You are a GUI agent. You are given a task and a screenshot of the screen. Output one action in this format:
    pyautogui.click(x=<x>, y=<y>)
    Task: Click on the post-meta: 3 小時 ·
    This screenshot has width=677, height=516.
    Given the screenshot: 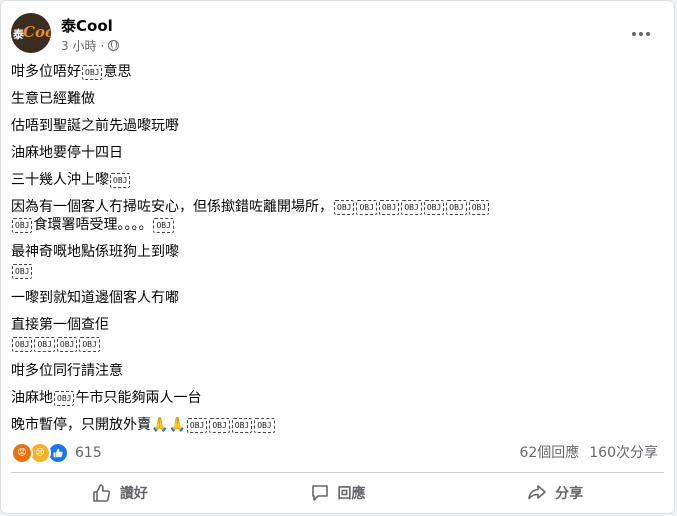 What is the action you would take?
    pyautogui.click(x=90, y=45)
    